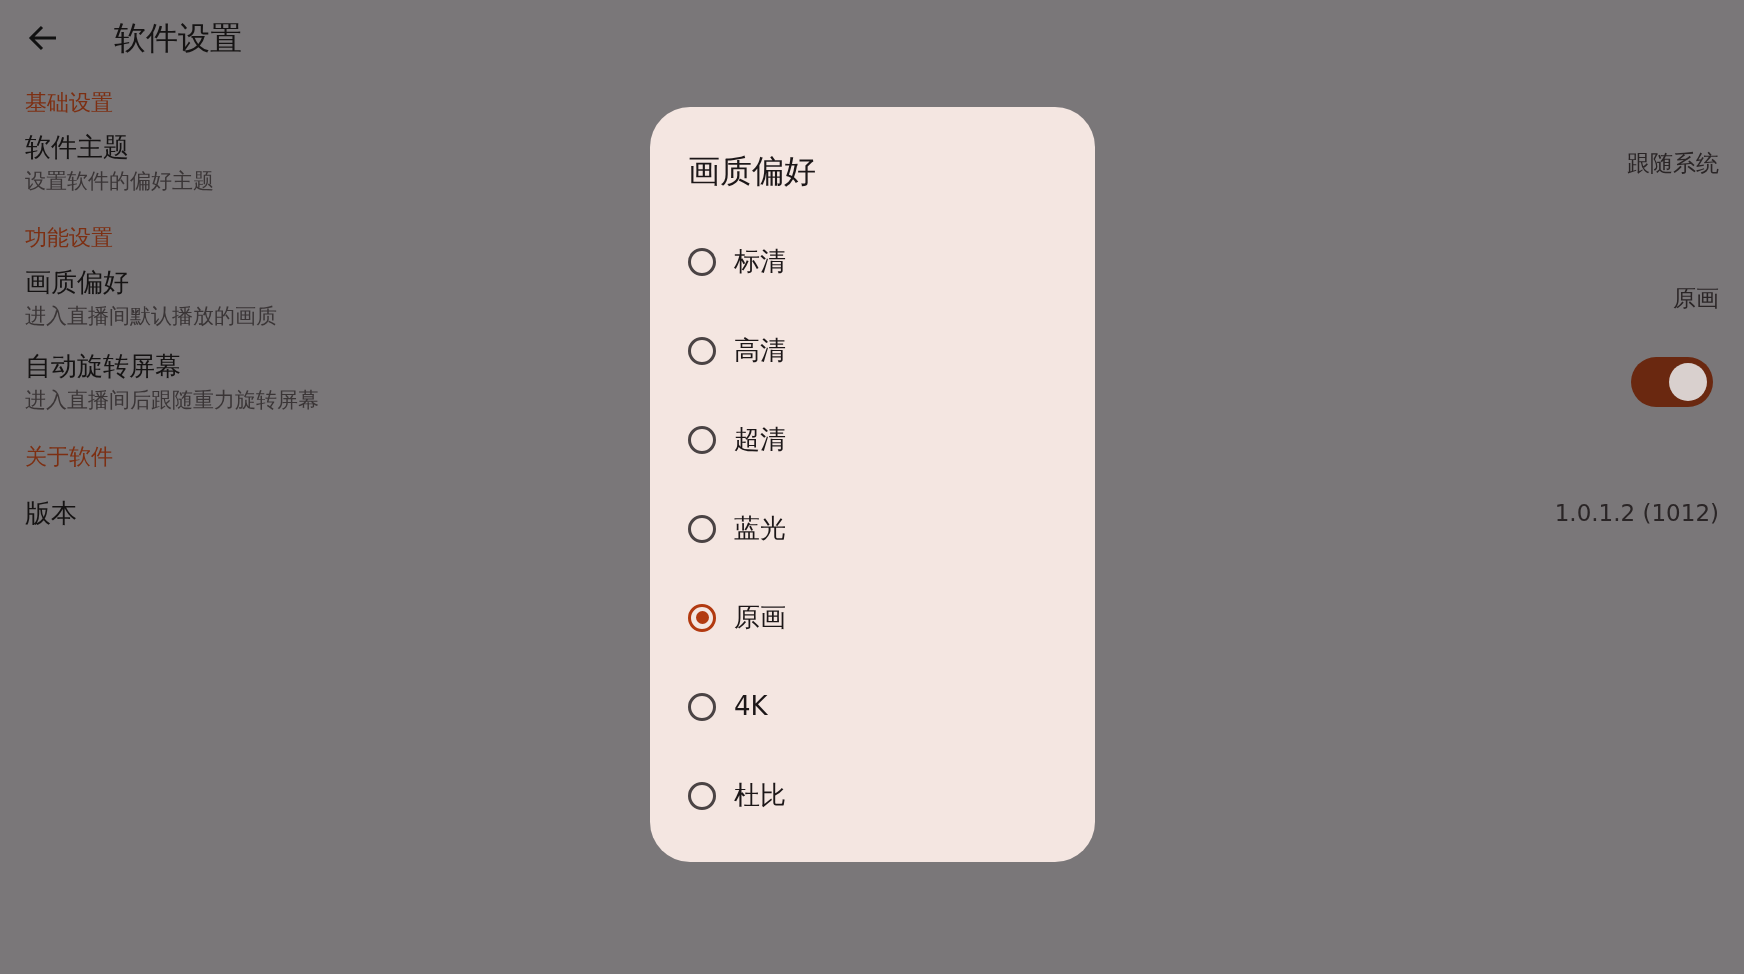 The width and height of the screenshot is (1744, 974). I want to click on section-header: 基础设置, so click(69, 102).